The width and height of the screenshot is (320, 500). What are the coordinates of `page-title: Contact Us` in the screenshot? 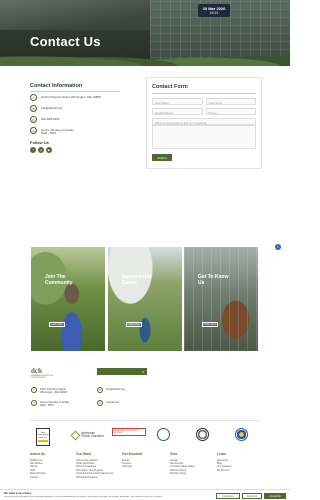 It's located at (65, 41).